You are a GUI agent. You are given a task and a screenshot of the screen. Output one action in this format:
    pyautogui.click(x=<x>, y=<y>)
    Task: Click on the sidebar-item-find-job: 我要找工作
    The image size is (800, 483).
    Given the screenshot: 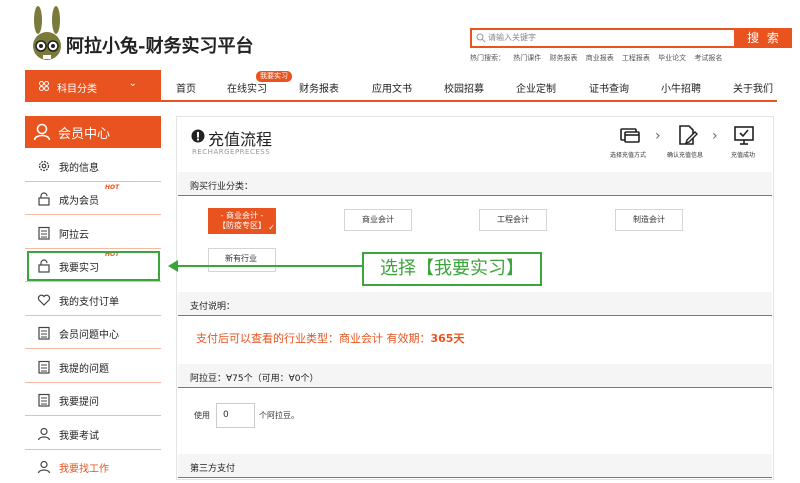 What is the action you would take?
    pyautogui.click(x=93, y=466)
    